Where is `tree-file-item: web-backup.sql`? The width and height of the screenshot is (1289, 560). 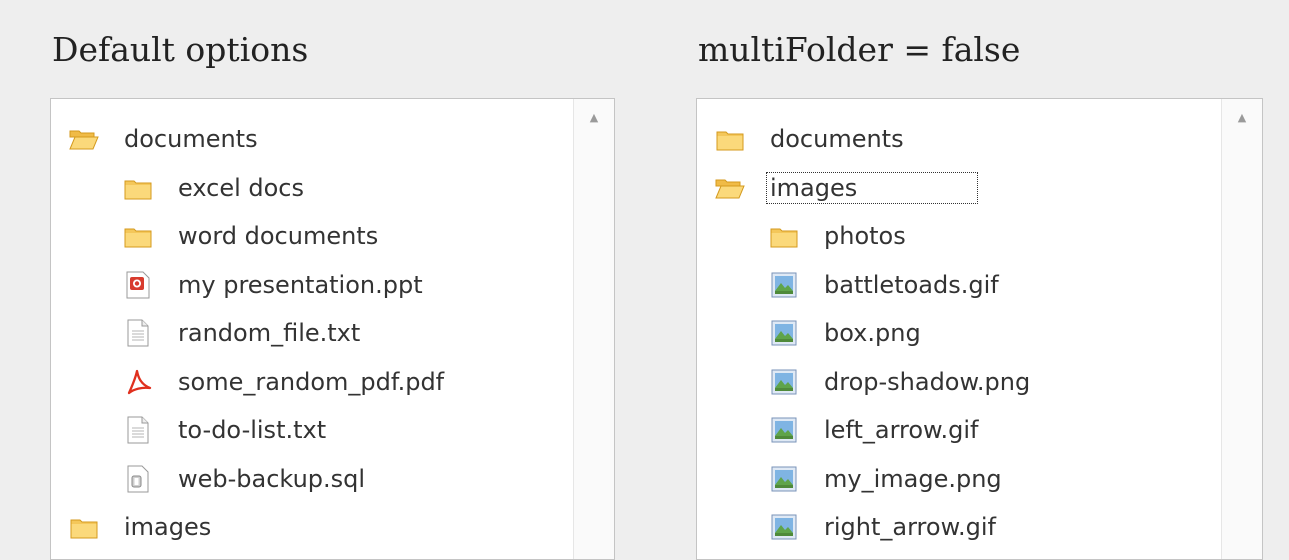 tree-file-item: web-backup.sql is located at coordinates (312, 479).